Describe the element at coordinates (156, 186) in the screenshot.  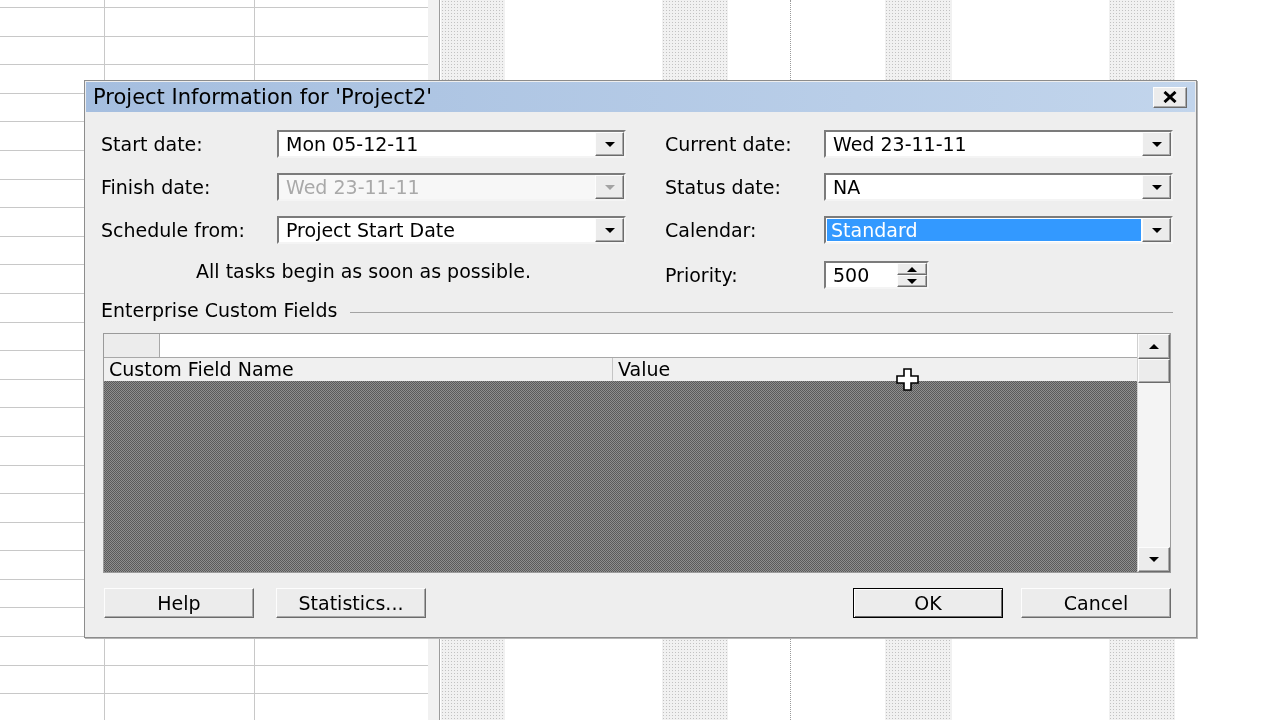
I see `field-label: Finish date:` at that location.